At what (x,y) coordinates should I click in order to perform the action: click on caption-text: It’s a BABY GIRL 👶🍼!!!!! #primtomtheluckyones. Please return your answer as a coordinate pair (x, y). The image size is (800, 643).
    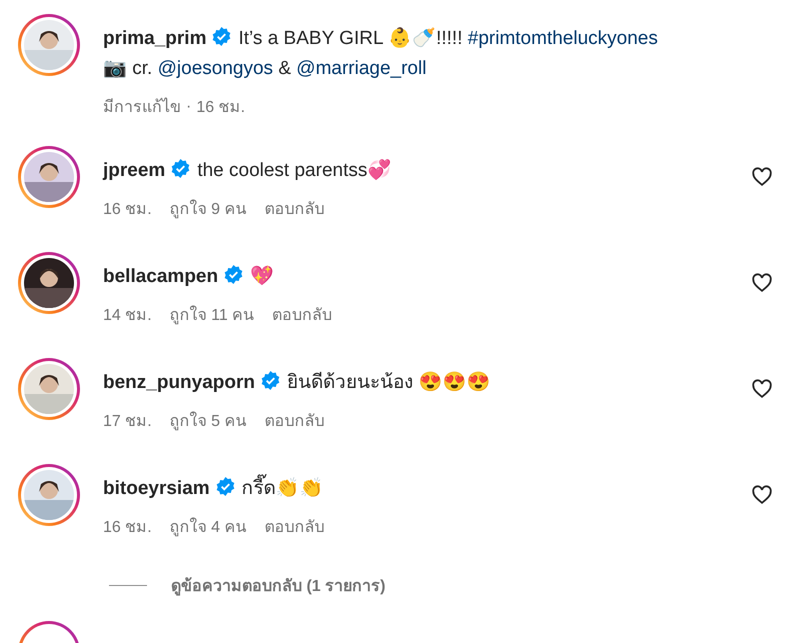
    Looking at the image, I should click on (448, 38).